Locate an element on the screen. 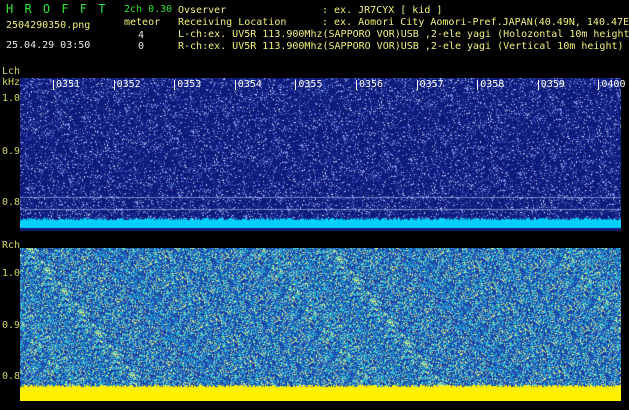 This screenshot has height=410, width=629. lch-unit: kHz is located at coordinates (11, 82).